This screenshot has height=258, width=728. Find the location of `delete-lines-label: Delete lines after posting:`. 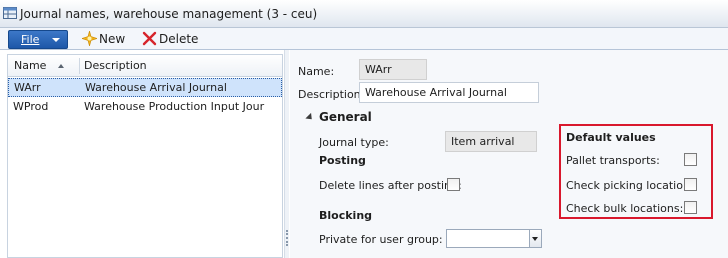

delete-lines-label: Delete lines after posting: is located at coordinates (390, 185).